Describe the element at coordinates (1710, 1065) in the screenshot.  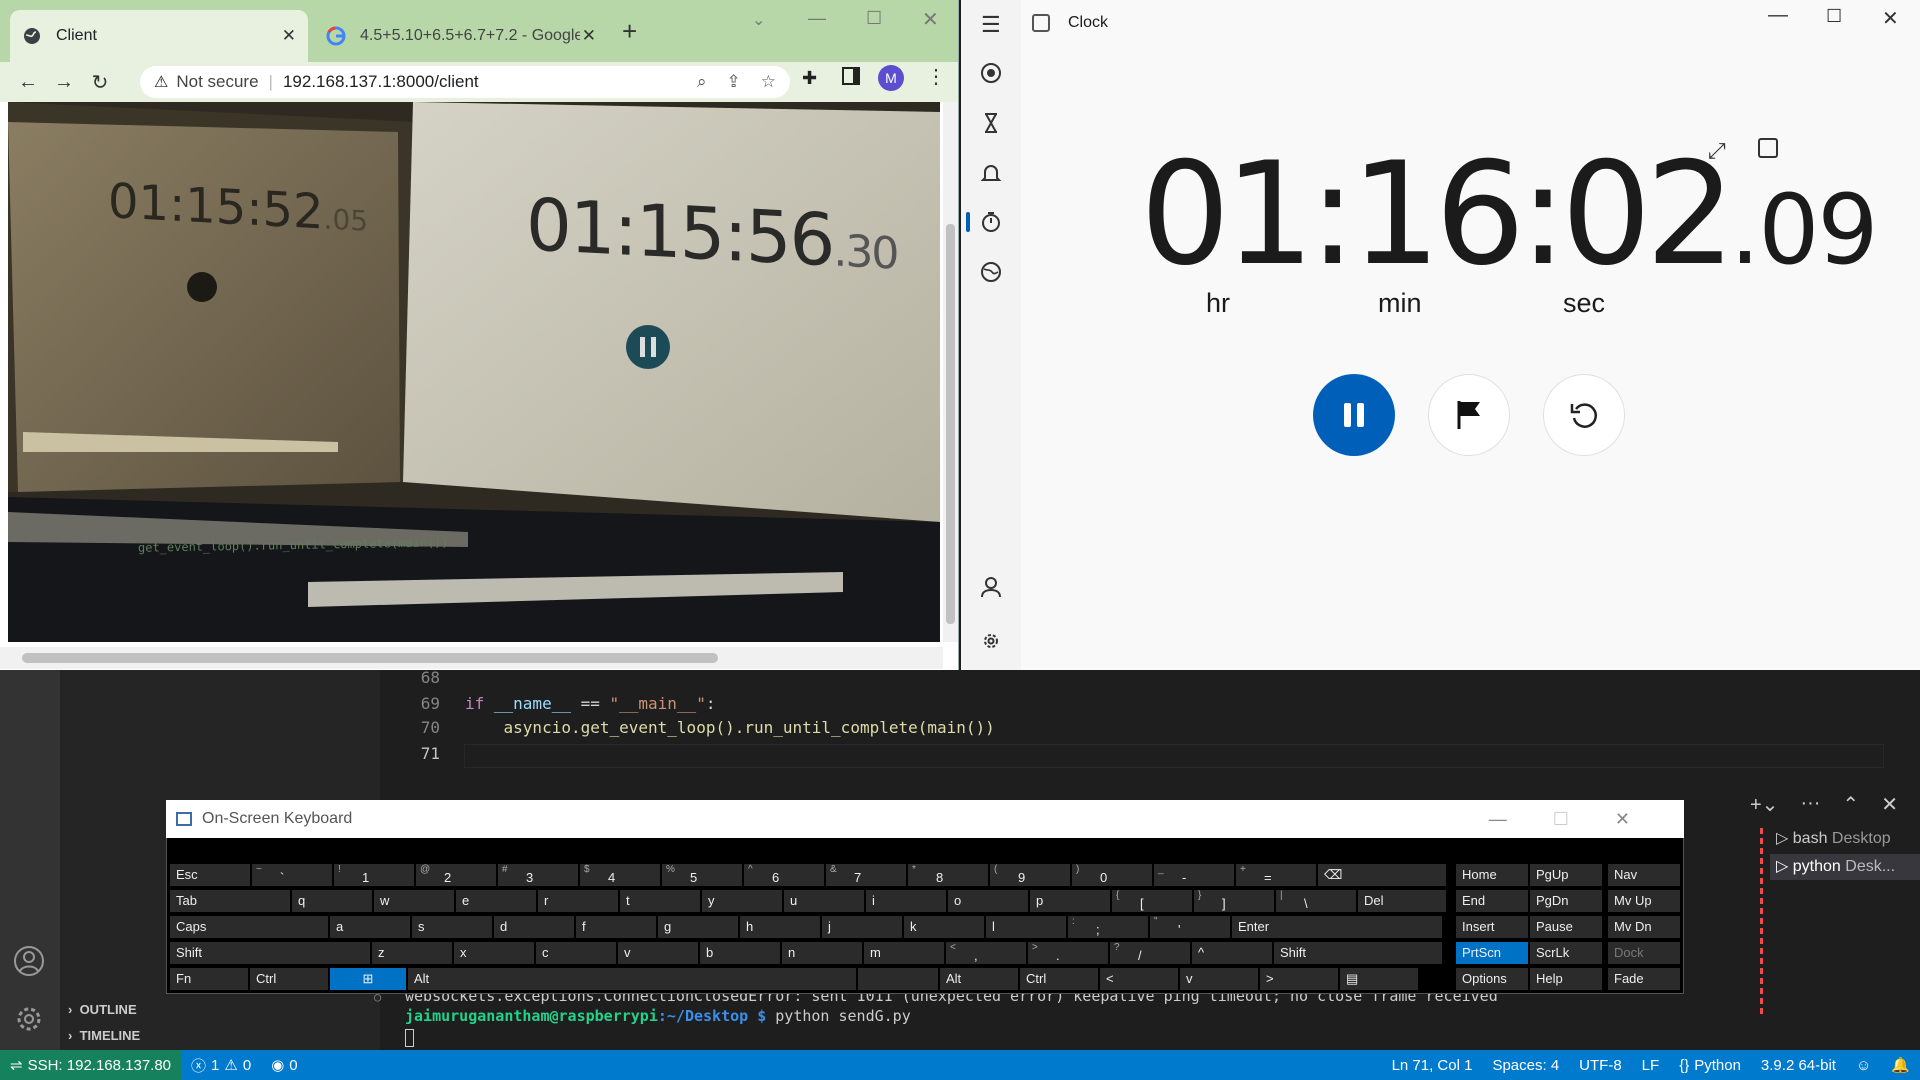
I see `language-mode: {} Python` at that location.